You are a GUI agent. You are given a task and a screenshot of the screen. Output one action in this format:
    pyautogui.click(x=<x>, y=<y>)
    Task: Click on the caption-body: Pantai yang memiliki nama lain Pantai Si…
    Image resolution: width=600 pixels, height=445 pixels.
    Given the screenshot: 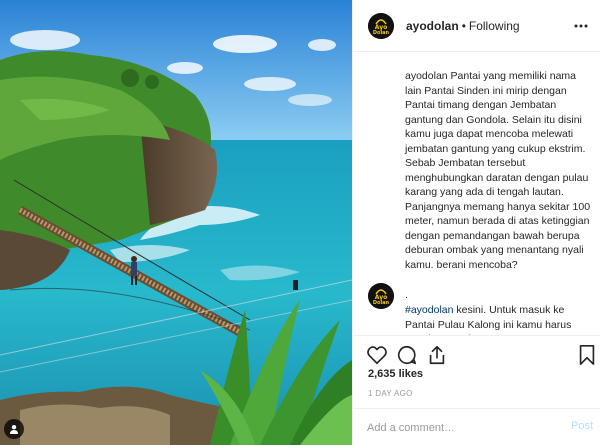 What is the action you would take?
    pyautogui.click(x=499, y=170)
    